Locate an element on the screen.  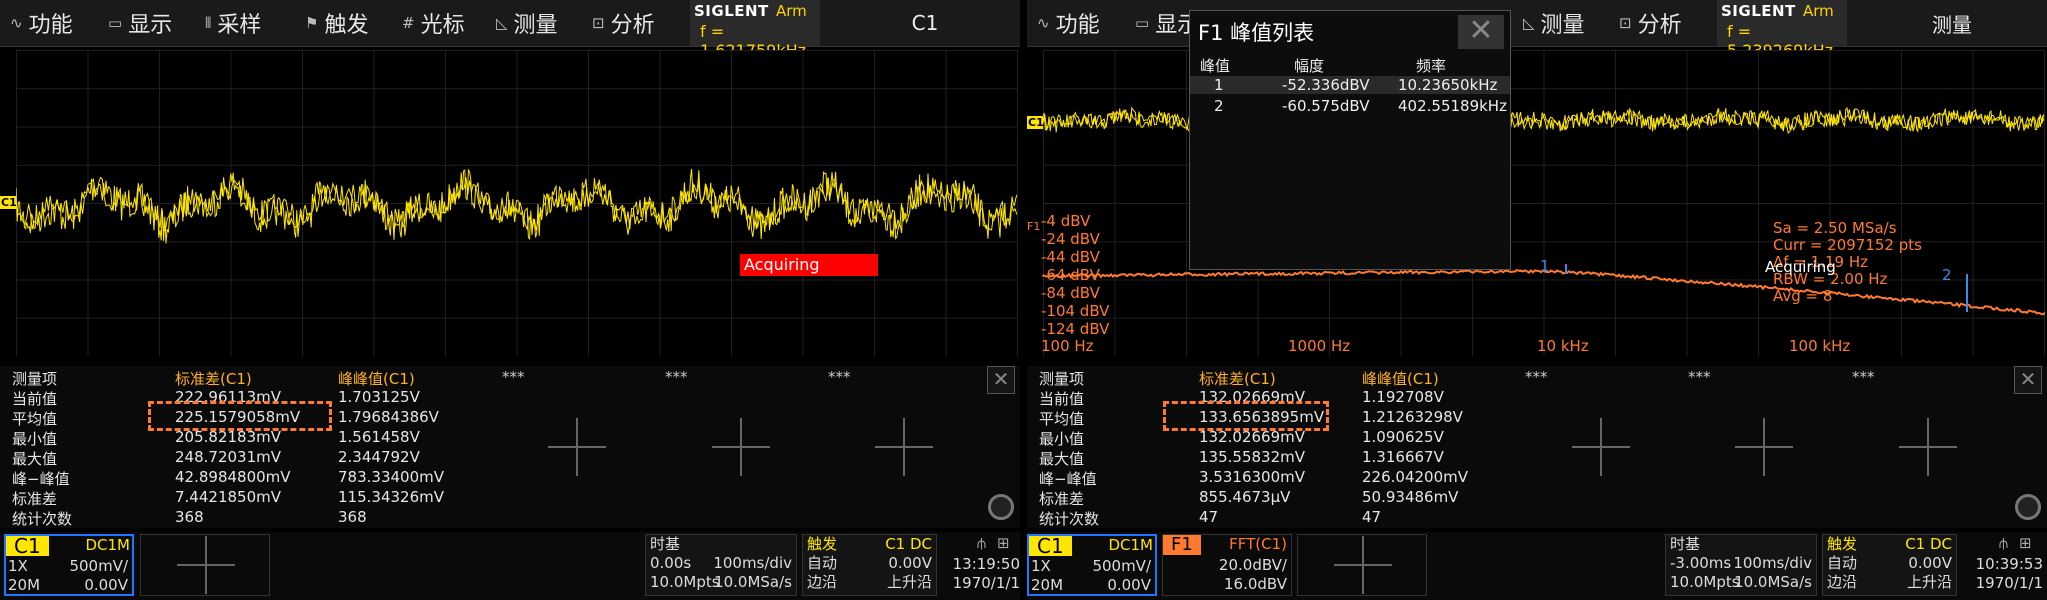
meas-stddev-value: 135.55832mV is located at coordinates (1252, 457).